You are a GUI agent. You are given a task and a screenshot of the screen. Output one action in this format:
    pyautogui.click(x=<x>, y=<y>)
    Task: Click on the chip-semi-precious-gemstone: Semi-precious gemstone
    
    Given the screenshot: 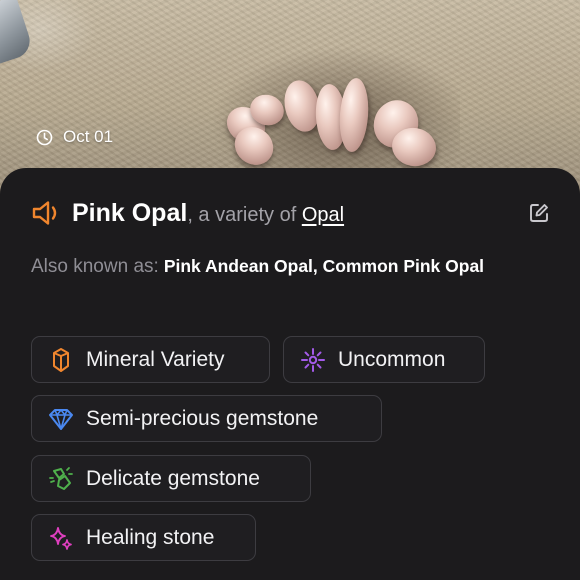 What is the action you would take?
    pyautogui.click(x=206, y=418)
    